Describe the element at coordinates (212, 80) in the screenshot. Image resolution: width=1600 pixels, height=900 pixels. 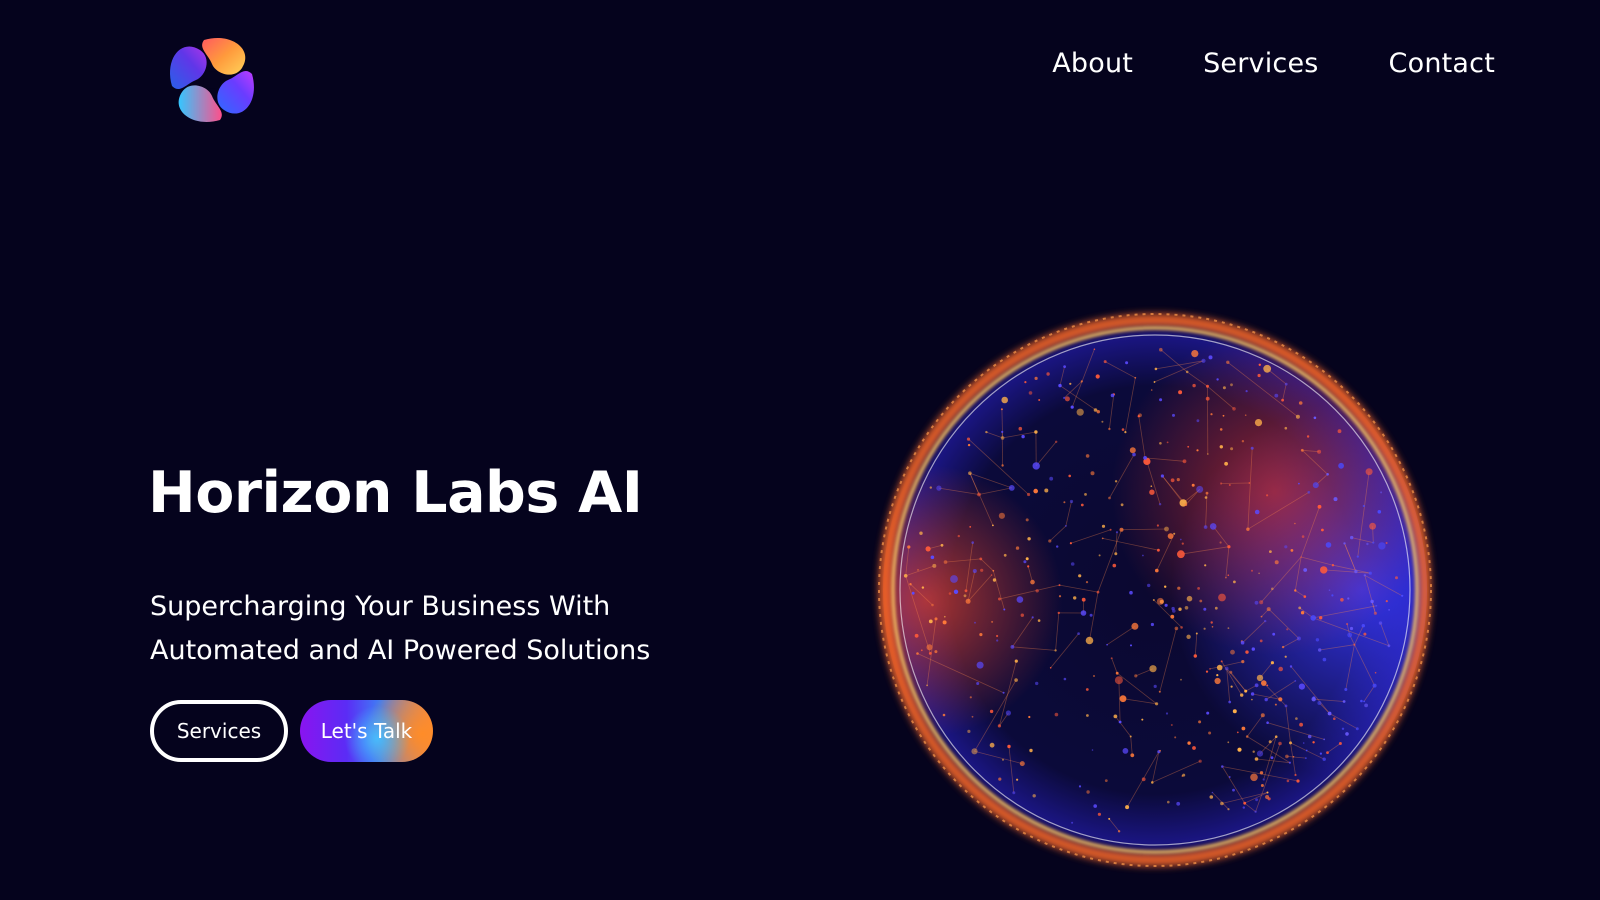
I see `swirl-logo-icon` at that location.